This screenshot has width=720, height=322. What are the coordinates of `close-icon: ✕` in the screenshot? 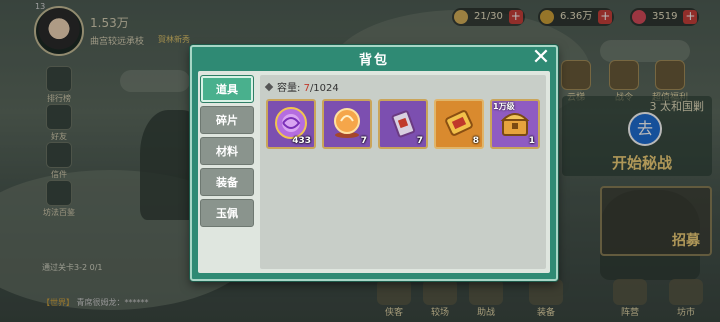 It's located at (541, 57).